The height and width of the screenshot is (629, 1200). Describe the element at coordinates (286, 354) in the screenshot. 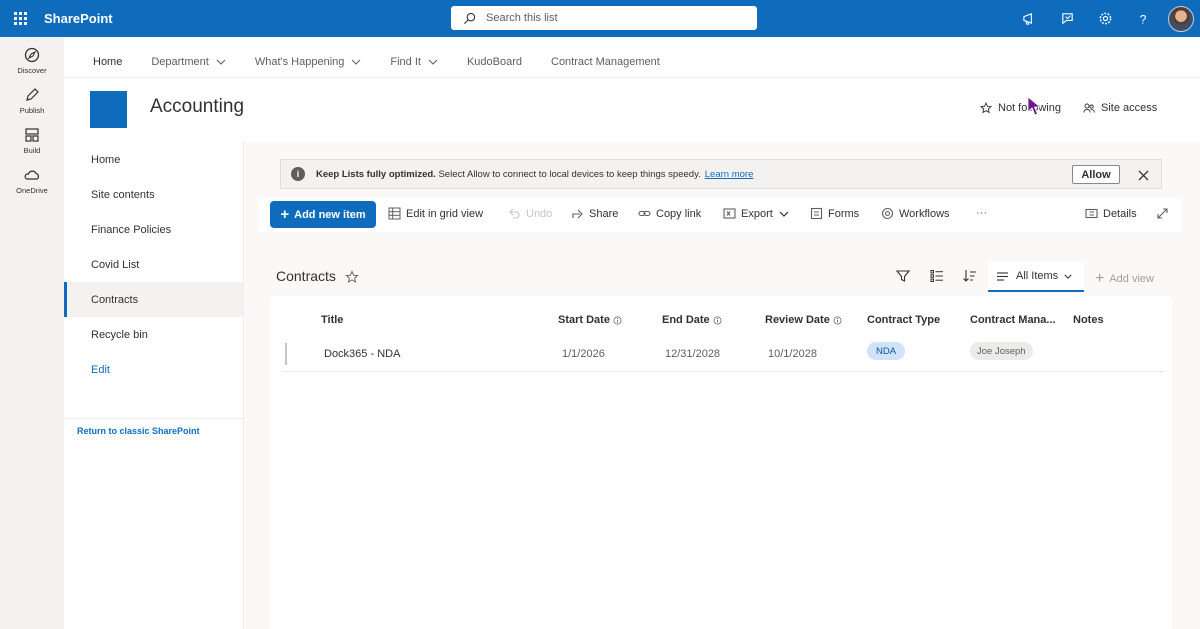

I see `row-selector` at that location.